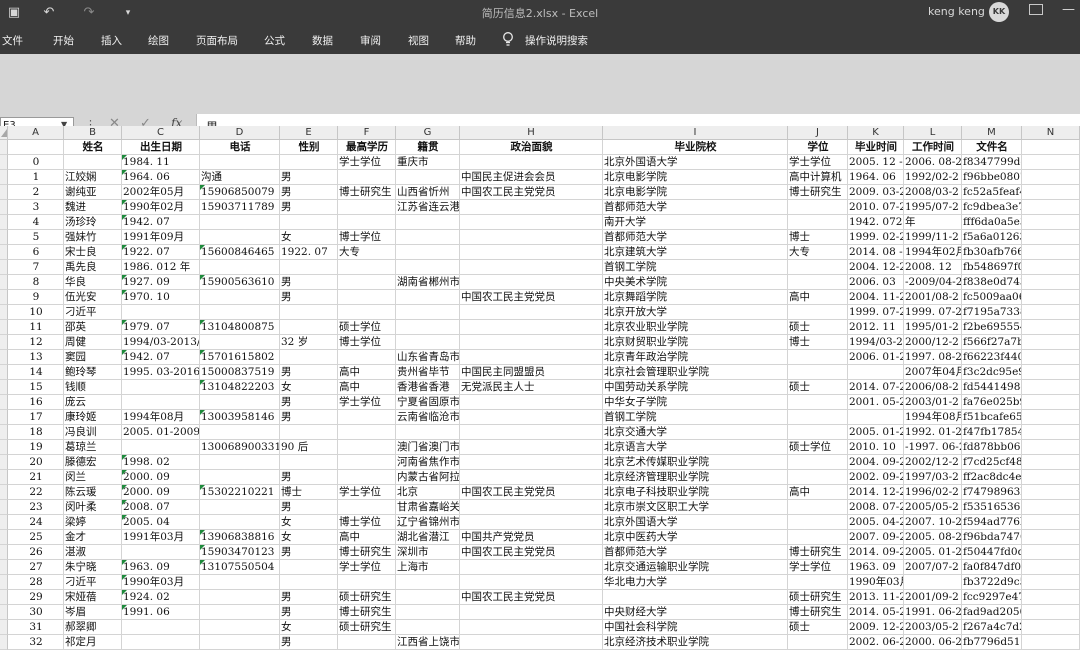 This screenshot has height=664, width=1080. What do you see at coordinates (93, 462) in the screenshot?
I see `cell-name: 滕德宏` at bounding box center [93, 462].